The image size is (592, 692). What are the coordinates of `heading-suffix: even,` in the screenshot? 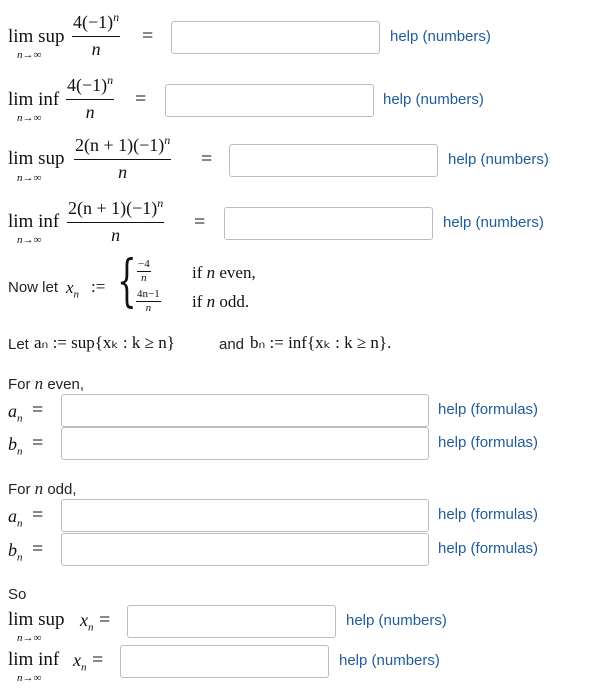 It's located at (64, 384).